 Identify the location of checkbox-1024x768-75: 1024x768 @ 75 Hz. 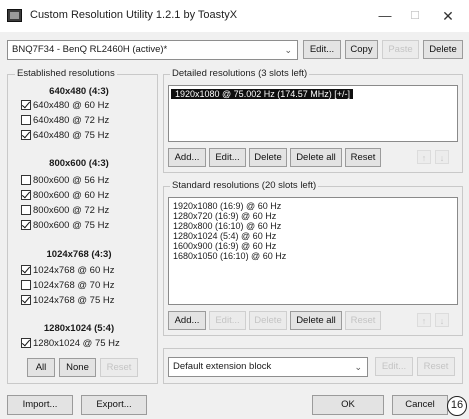
(67, 300).